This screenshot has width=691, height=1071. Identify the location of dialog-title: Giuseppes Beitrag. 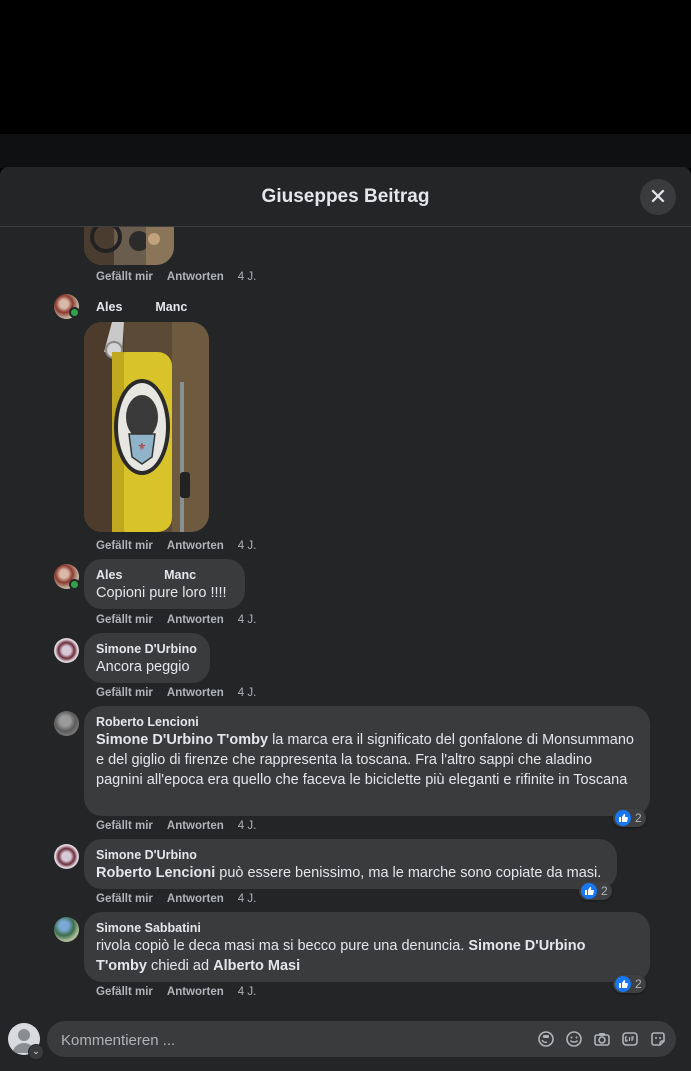
(345, 196).